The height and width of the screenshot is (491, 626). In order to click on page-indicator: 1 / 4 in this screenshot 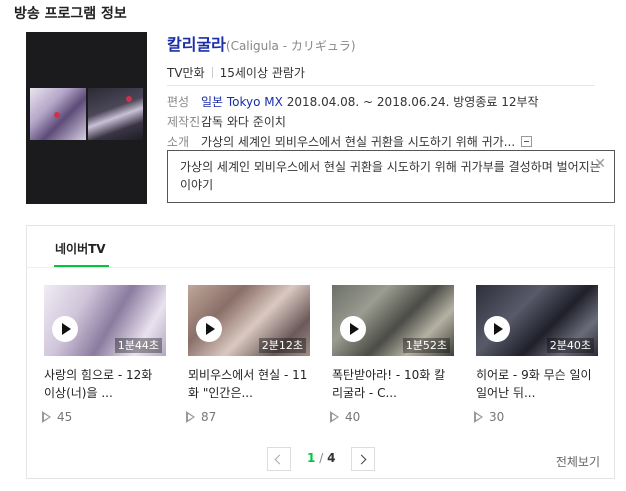, I will do `click(321, 458)`.